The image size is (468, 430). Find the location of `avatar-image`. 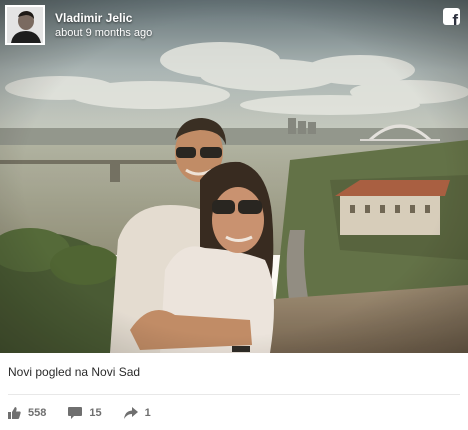

avatar-image is located at coordinates (25, 25).